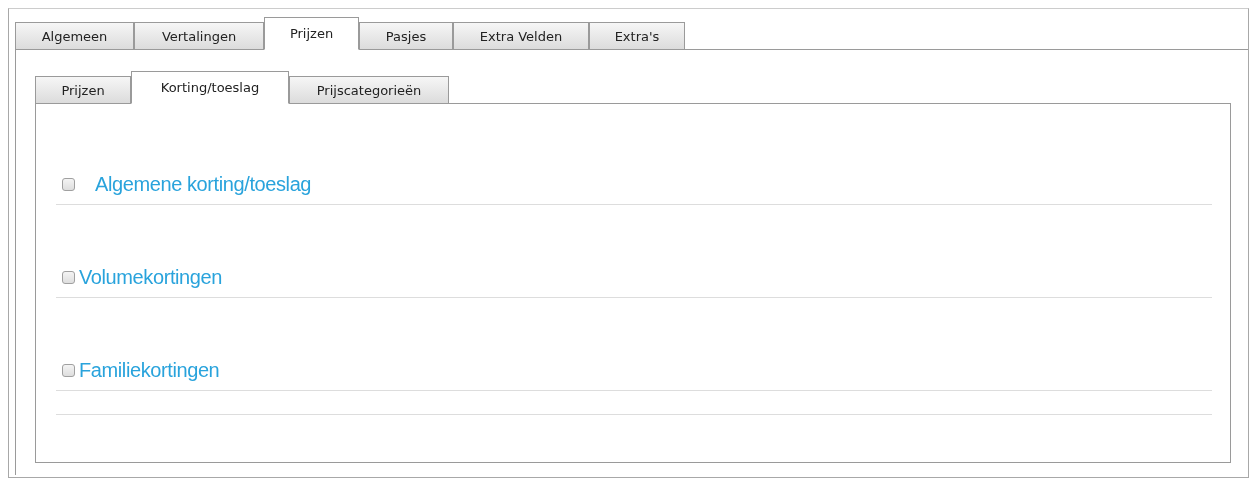  Describe the element at coordinates (149, 370) in the screenshot. I see `section-heading: Familiekortingen` at that location.